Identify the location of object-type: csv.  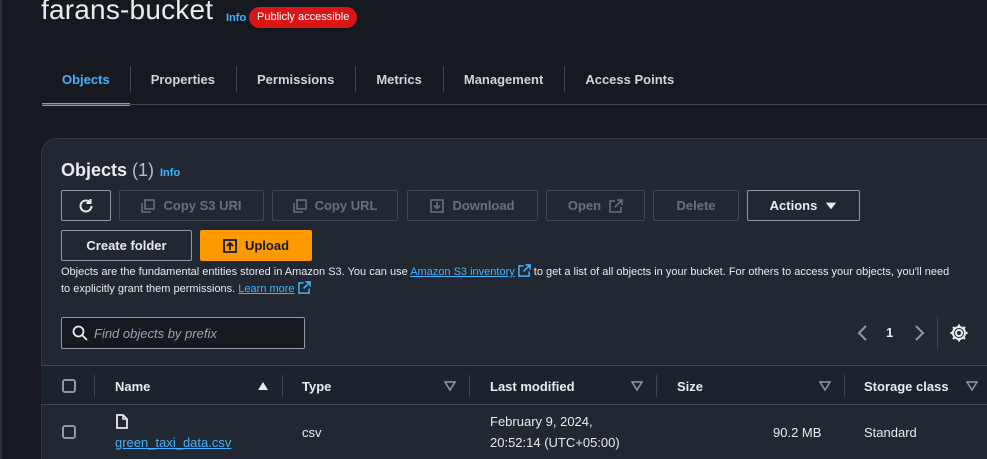
(312, 432).